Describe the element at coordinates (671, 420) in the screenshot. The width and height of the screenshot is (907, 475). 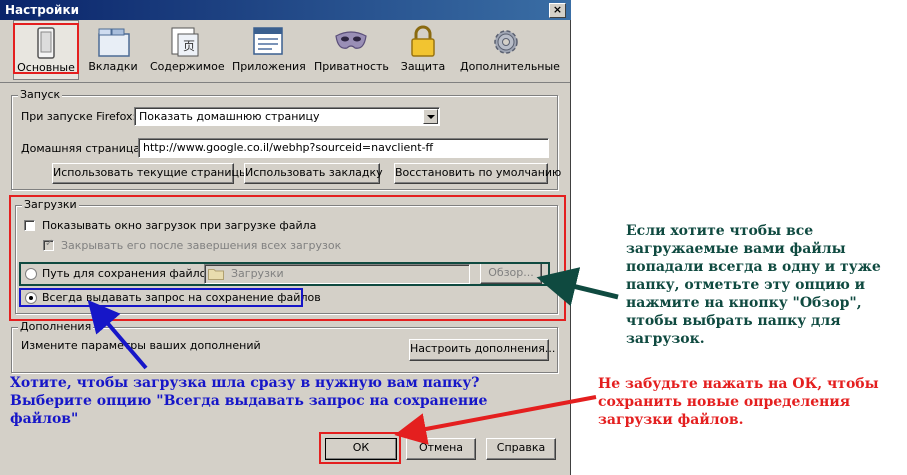
I see `ok-note-line: загрузки файлов.` at that location.